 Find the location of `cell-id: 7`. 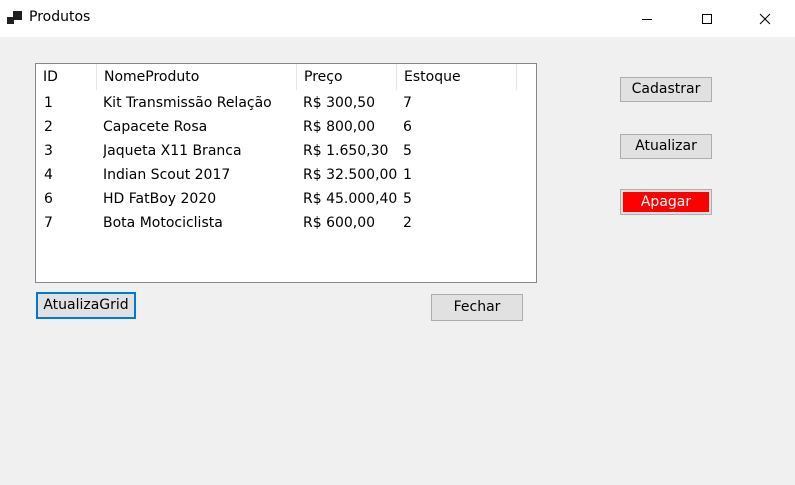

cell-id: 7 is located at coordinates (48, 223).